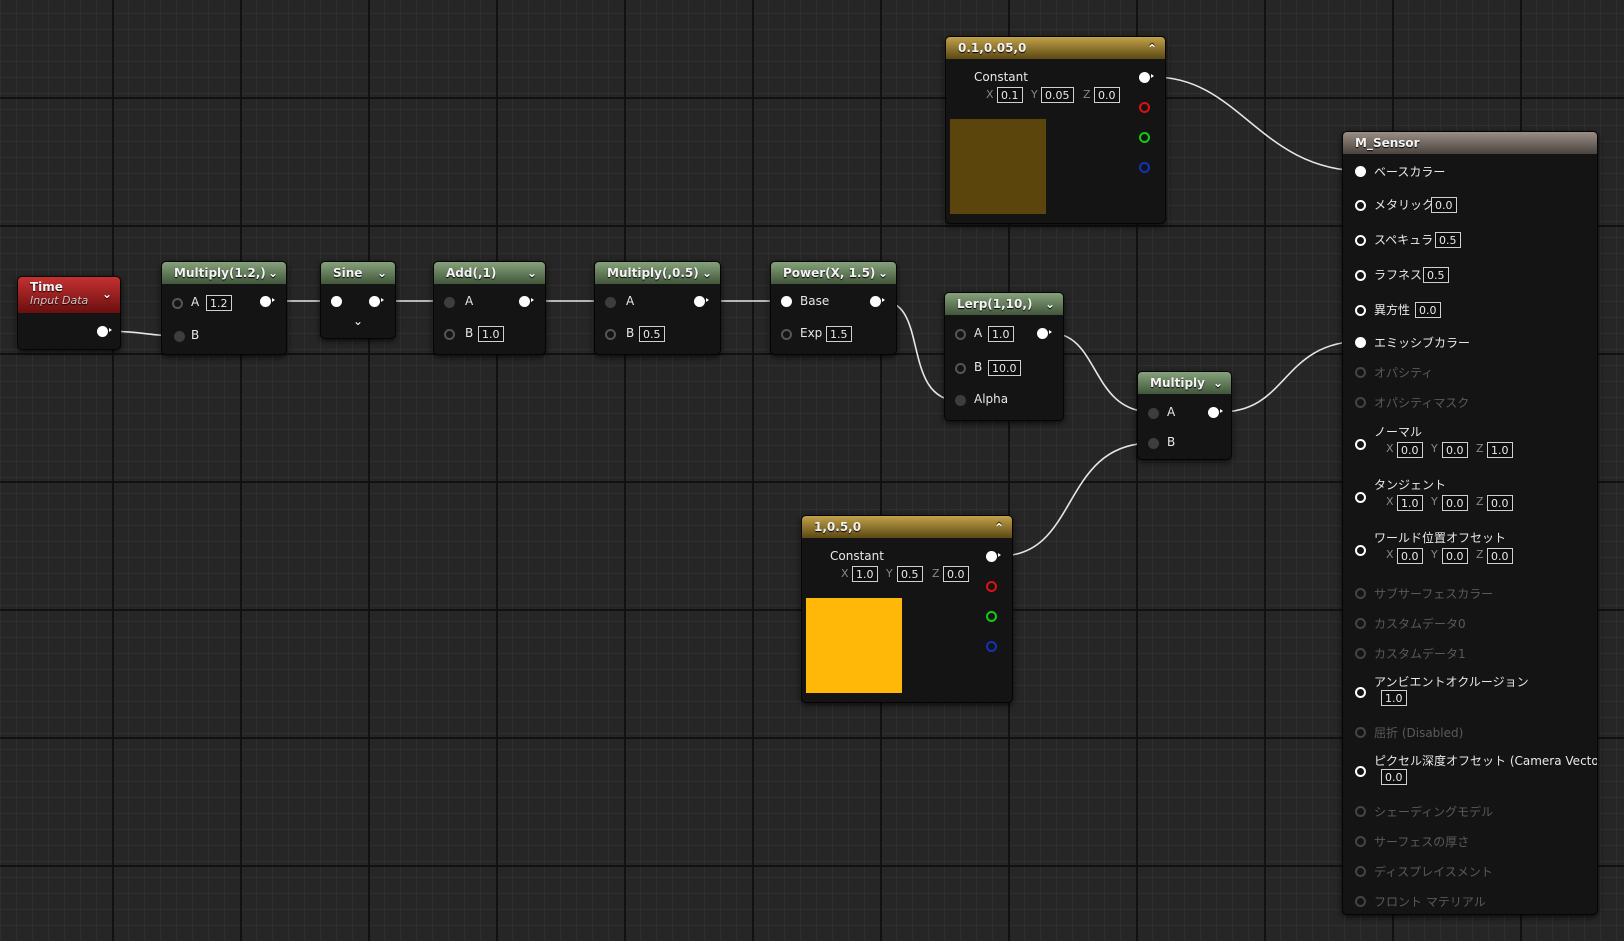 The width and height of the screenshot is (1624, 941). Describe the element at coordinates (657, 308) in the screenshot. I see `multiply-0-5-node: Multiply(,0.5) ⌄ A B 0.5` at that location.